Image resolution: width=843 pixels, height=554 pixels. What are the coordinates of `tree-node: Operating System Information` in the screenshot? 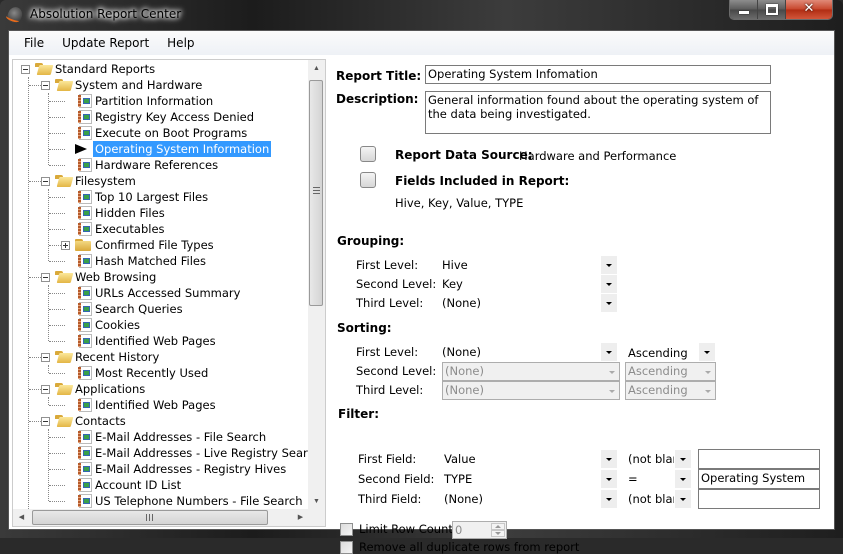 It's located at (161, 149).